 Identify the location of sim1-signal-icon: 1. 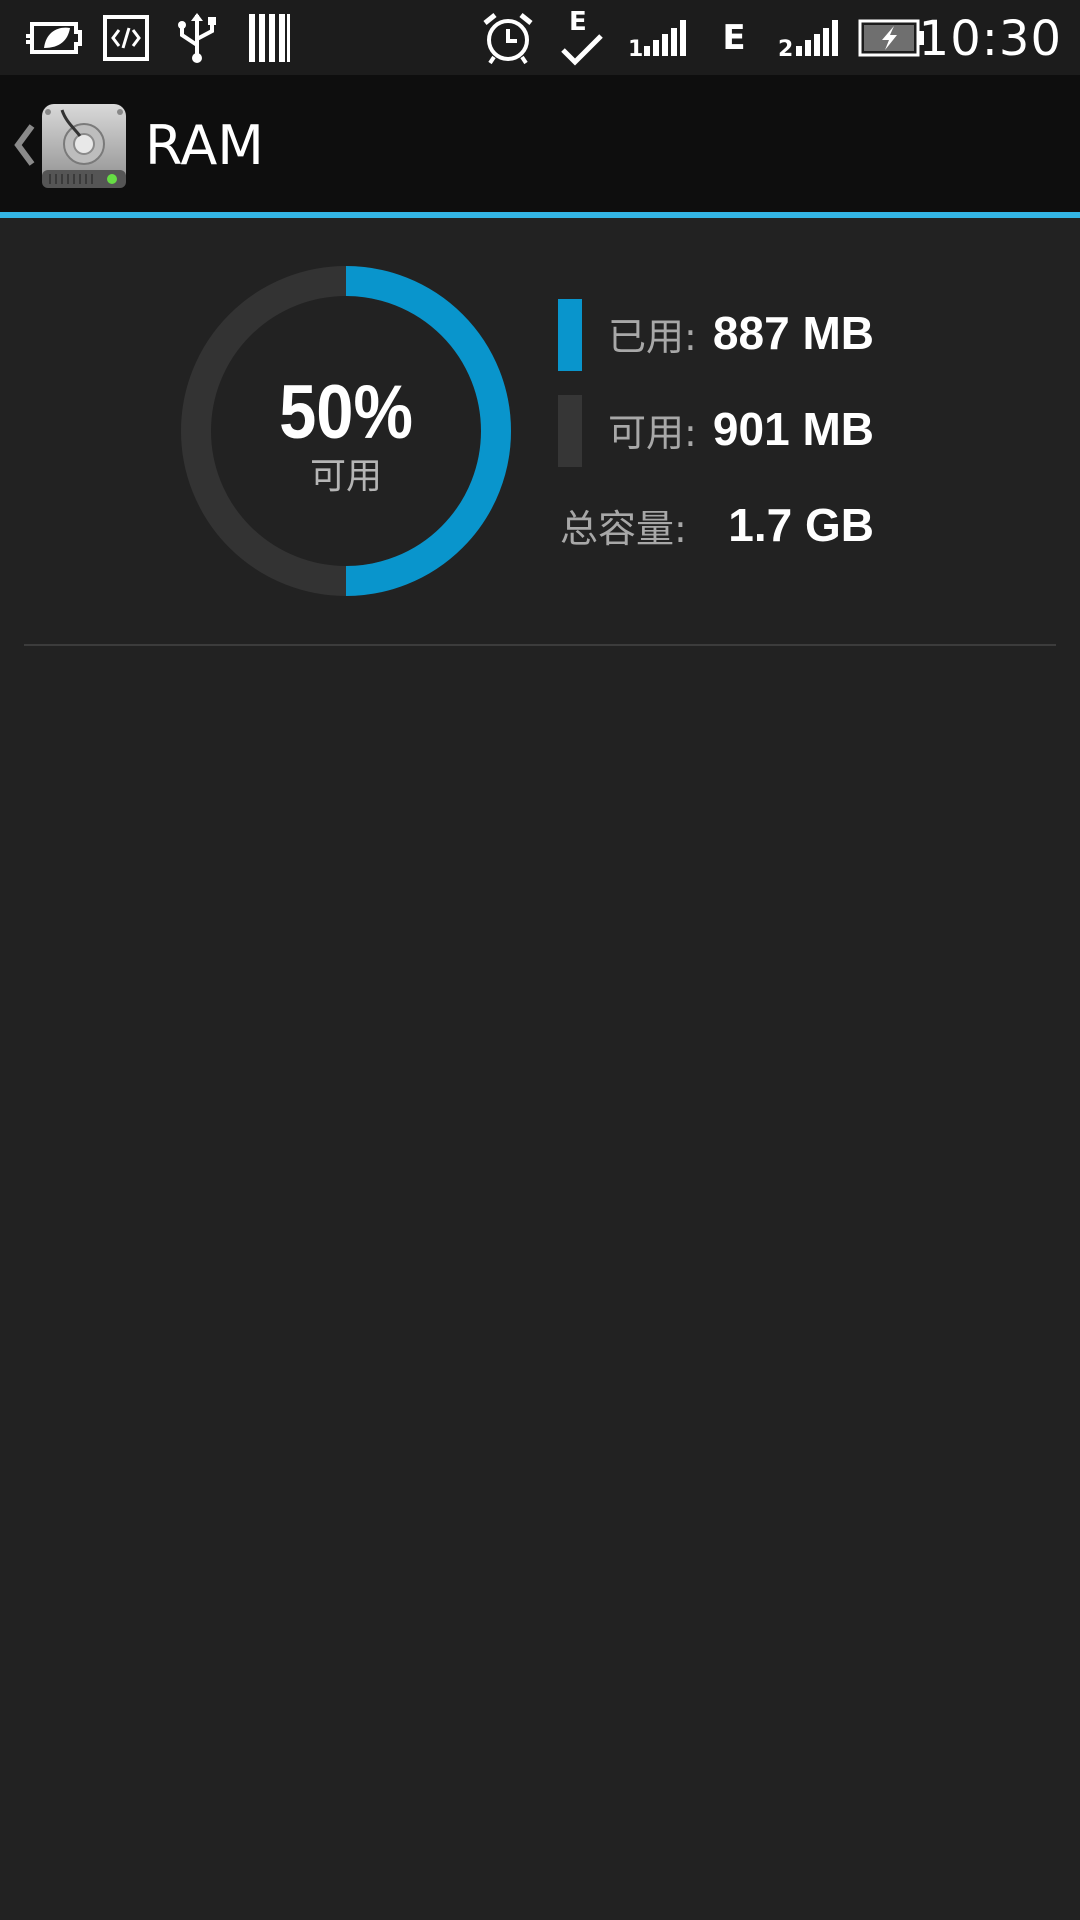
(659, 37).